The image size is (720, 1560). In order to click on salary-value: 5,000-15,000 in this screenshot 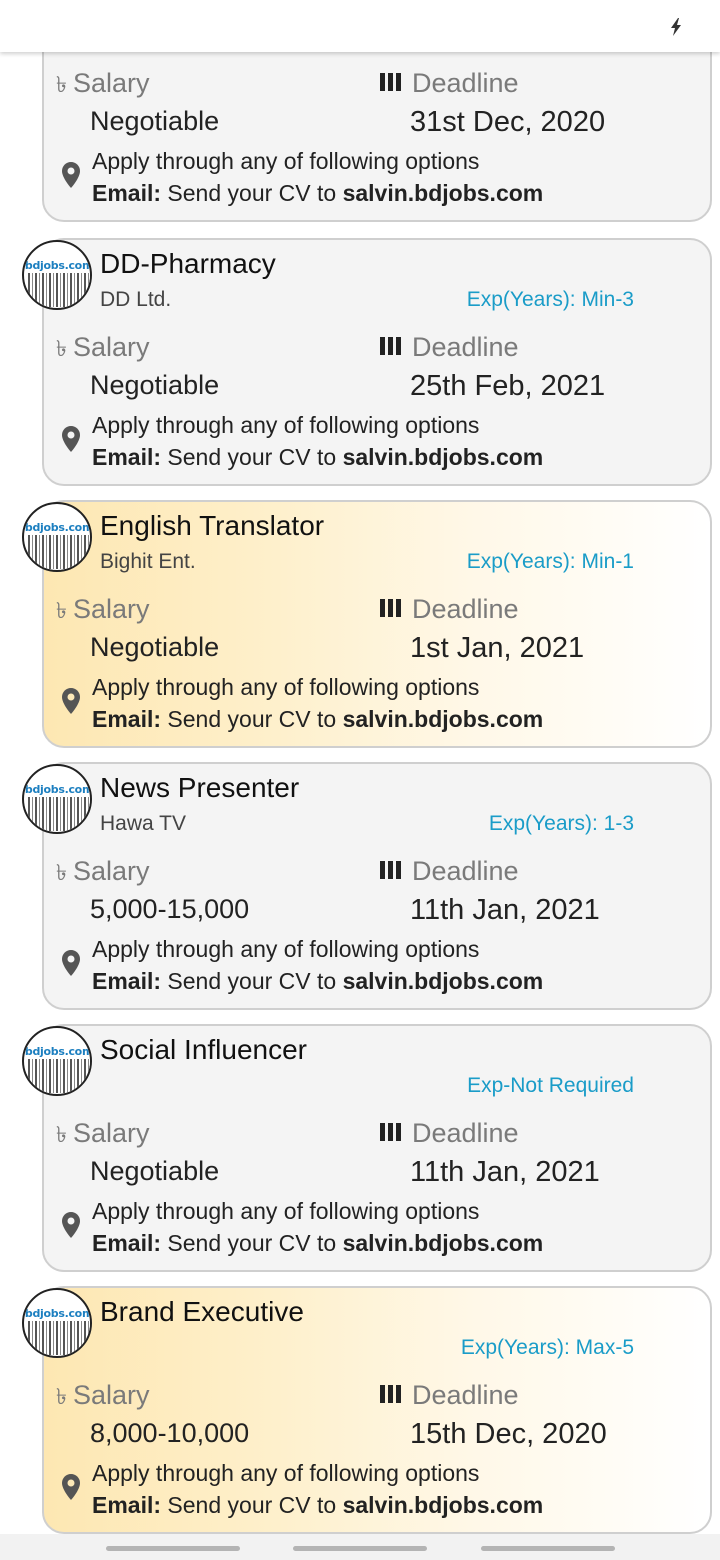, I will do `click(170, 909)`.